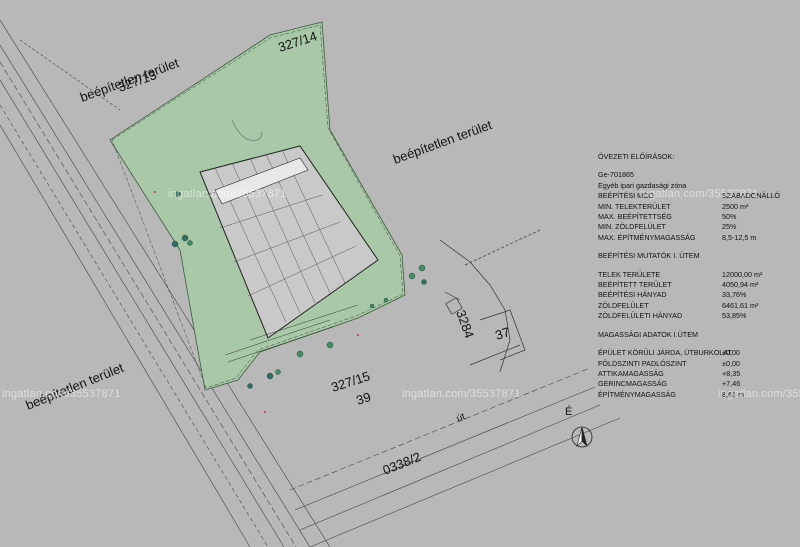 Image resolution: width=800 pixels, height=547 pixels. Describe the element at coordinates (635, 285) in the screenshot. I see `regulation-label: BEÉPÍTETT TERÜLET` at that location.